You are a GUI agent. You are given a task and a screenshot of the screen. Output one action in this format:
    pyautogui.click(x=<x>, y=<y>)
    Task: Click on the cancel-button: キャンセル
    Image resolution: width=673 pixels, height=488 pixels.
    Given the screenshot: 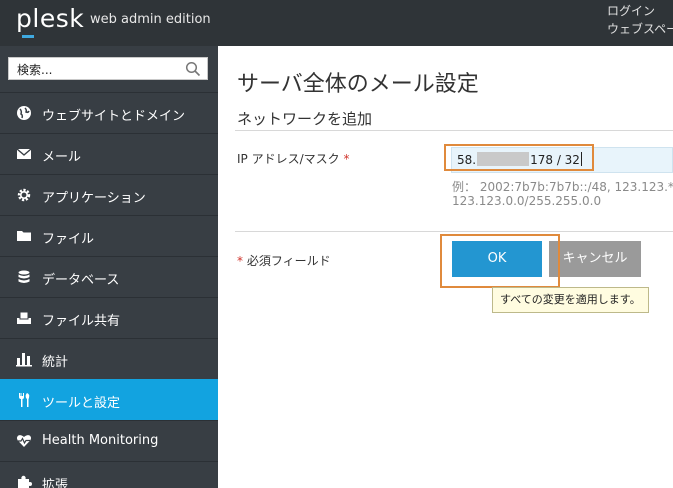 What is the action you would take?
    pyautogui.click(x=595, y=259)
    